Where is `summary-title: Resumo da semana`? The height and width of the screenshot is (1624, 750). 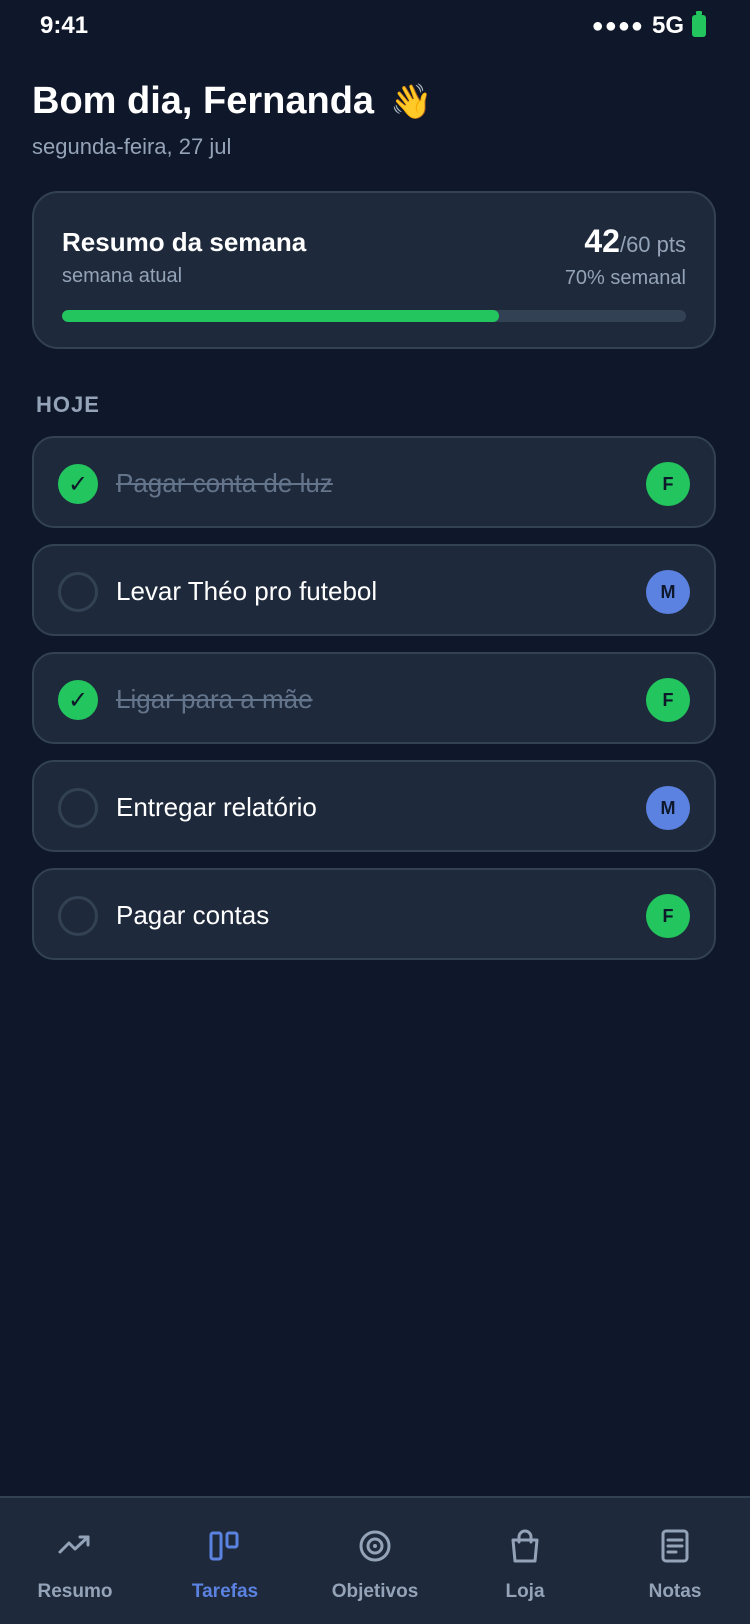
summary-title: Resumo da semana is located at coordinates (184, 242).